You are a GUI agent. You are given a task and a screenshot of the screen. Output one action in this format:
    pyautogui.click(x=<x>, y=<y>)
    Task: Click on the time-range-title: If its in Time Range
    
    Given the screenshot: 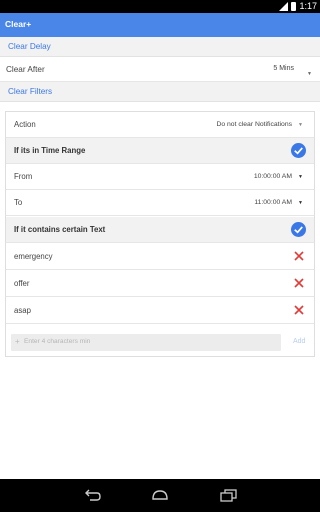 What is the action you would take?
    pyautogui.click(x=50, y=150)
    